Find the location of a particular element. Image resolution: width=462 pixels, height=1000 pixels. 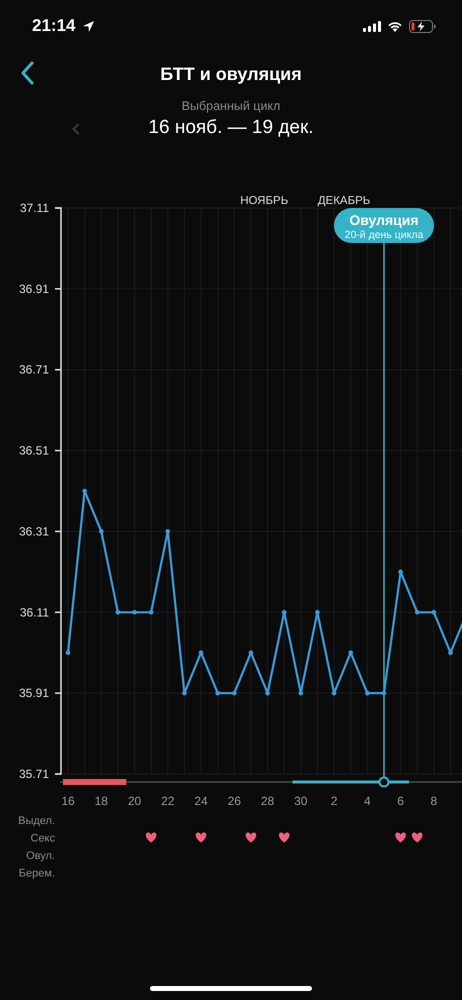

battery-charging-icon is located at coordinates (422, 26).